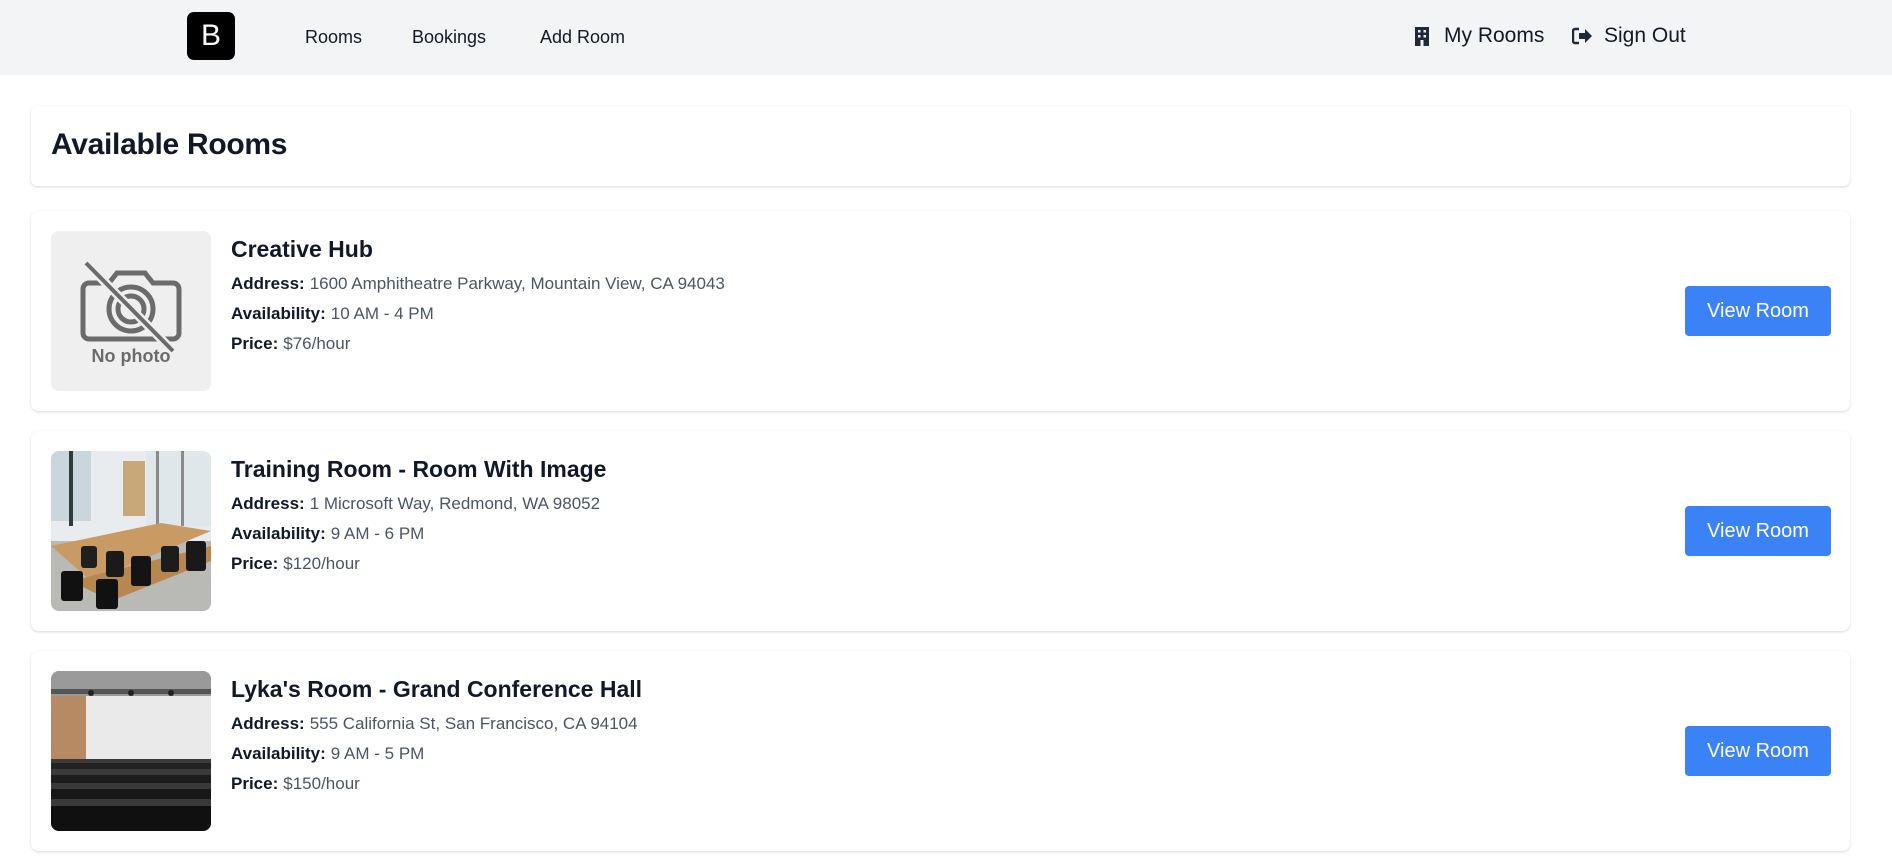 This screenshot has width=1892, height=866. Describe the element at coordinates (1582, 36) in the screenshot. I see `sign-out-icon` at that location.